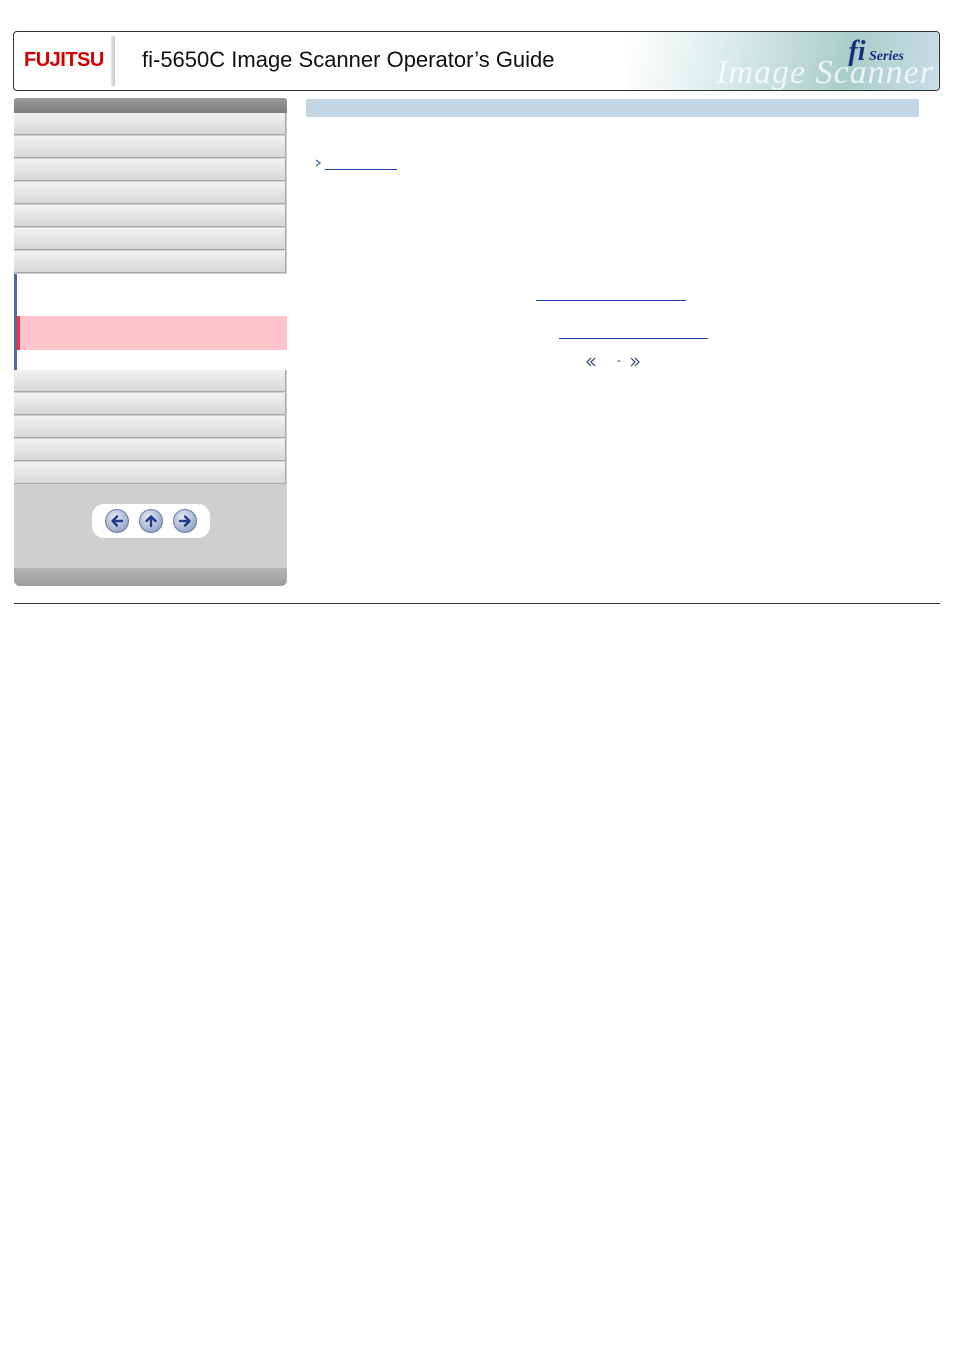 The height and width of the screenshot is (1351, 954). I want to click on content-title-bar, so click(612, 108).